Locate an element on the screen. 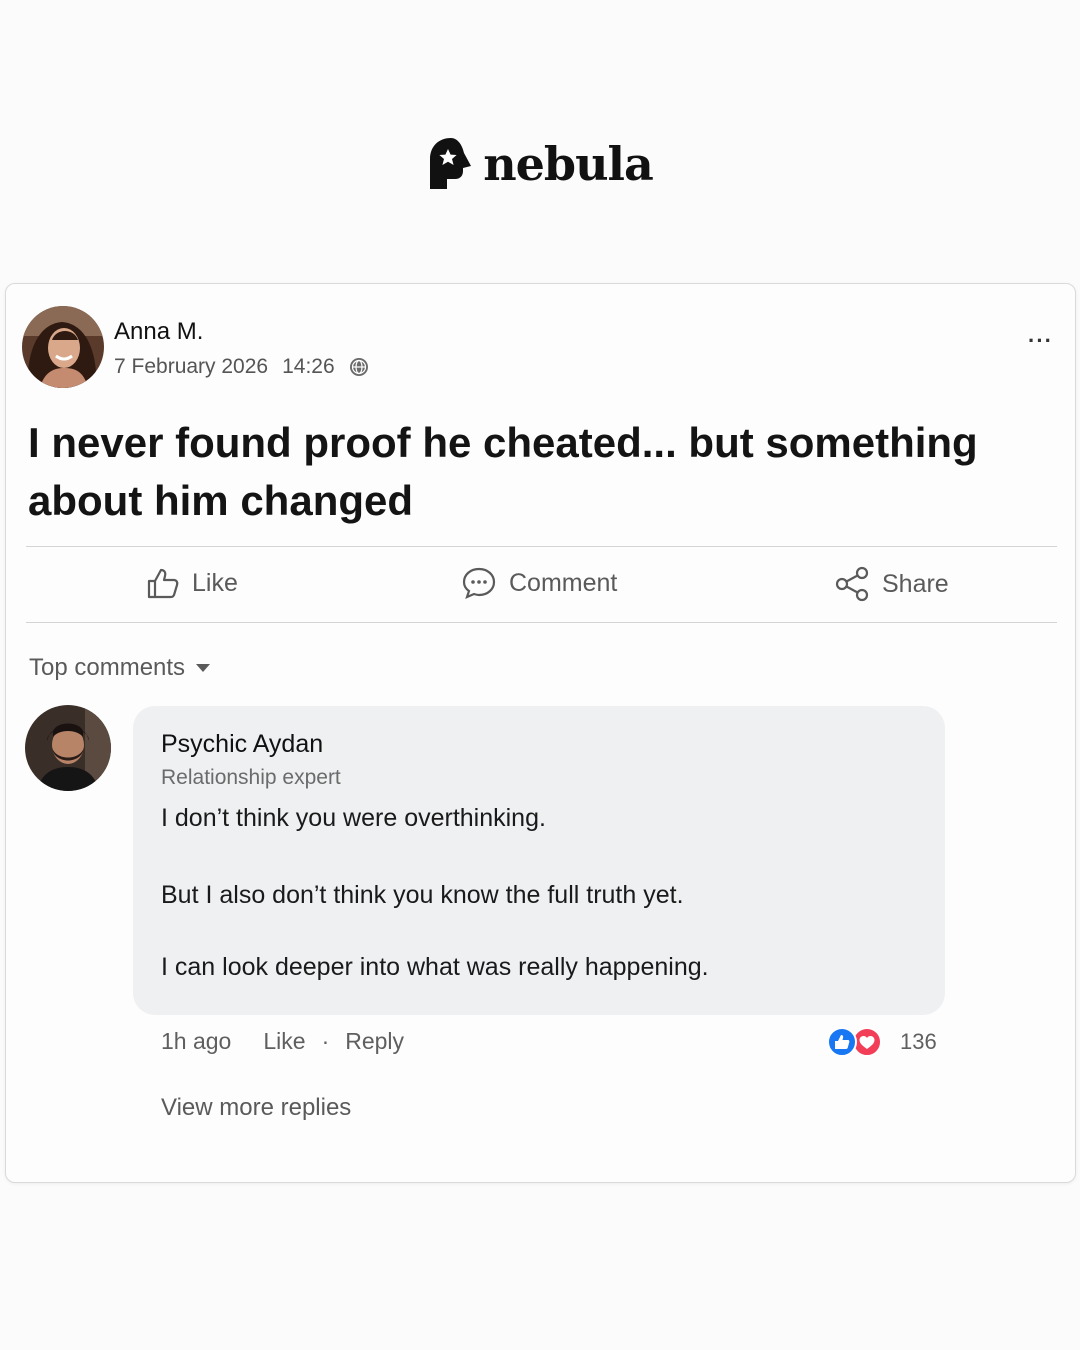  comment-line-1: I don’t think you were overthinking. is located at coordinates (353, 818).